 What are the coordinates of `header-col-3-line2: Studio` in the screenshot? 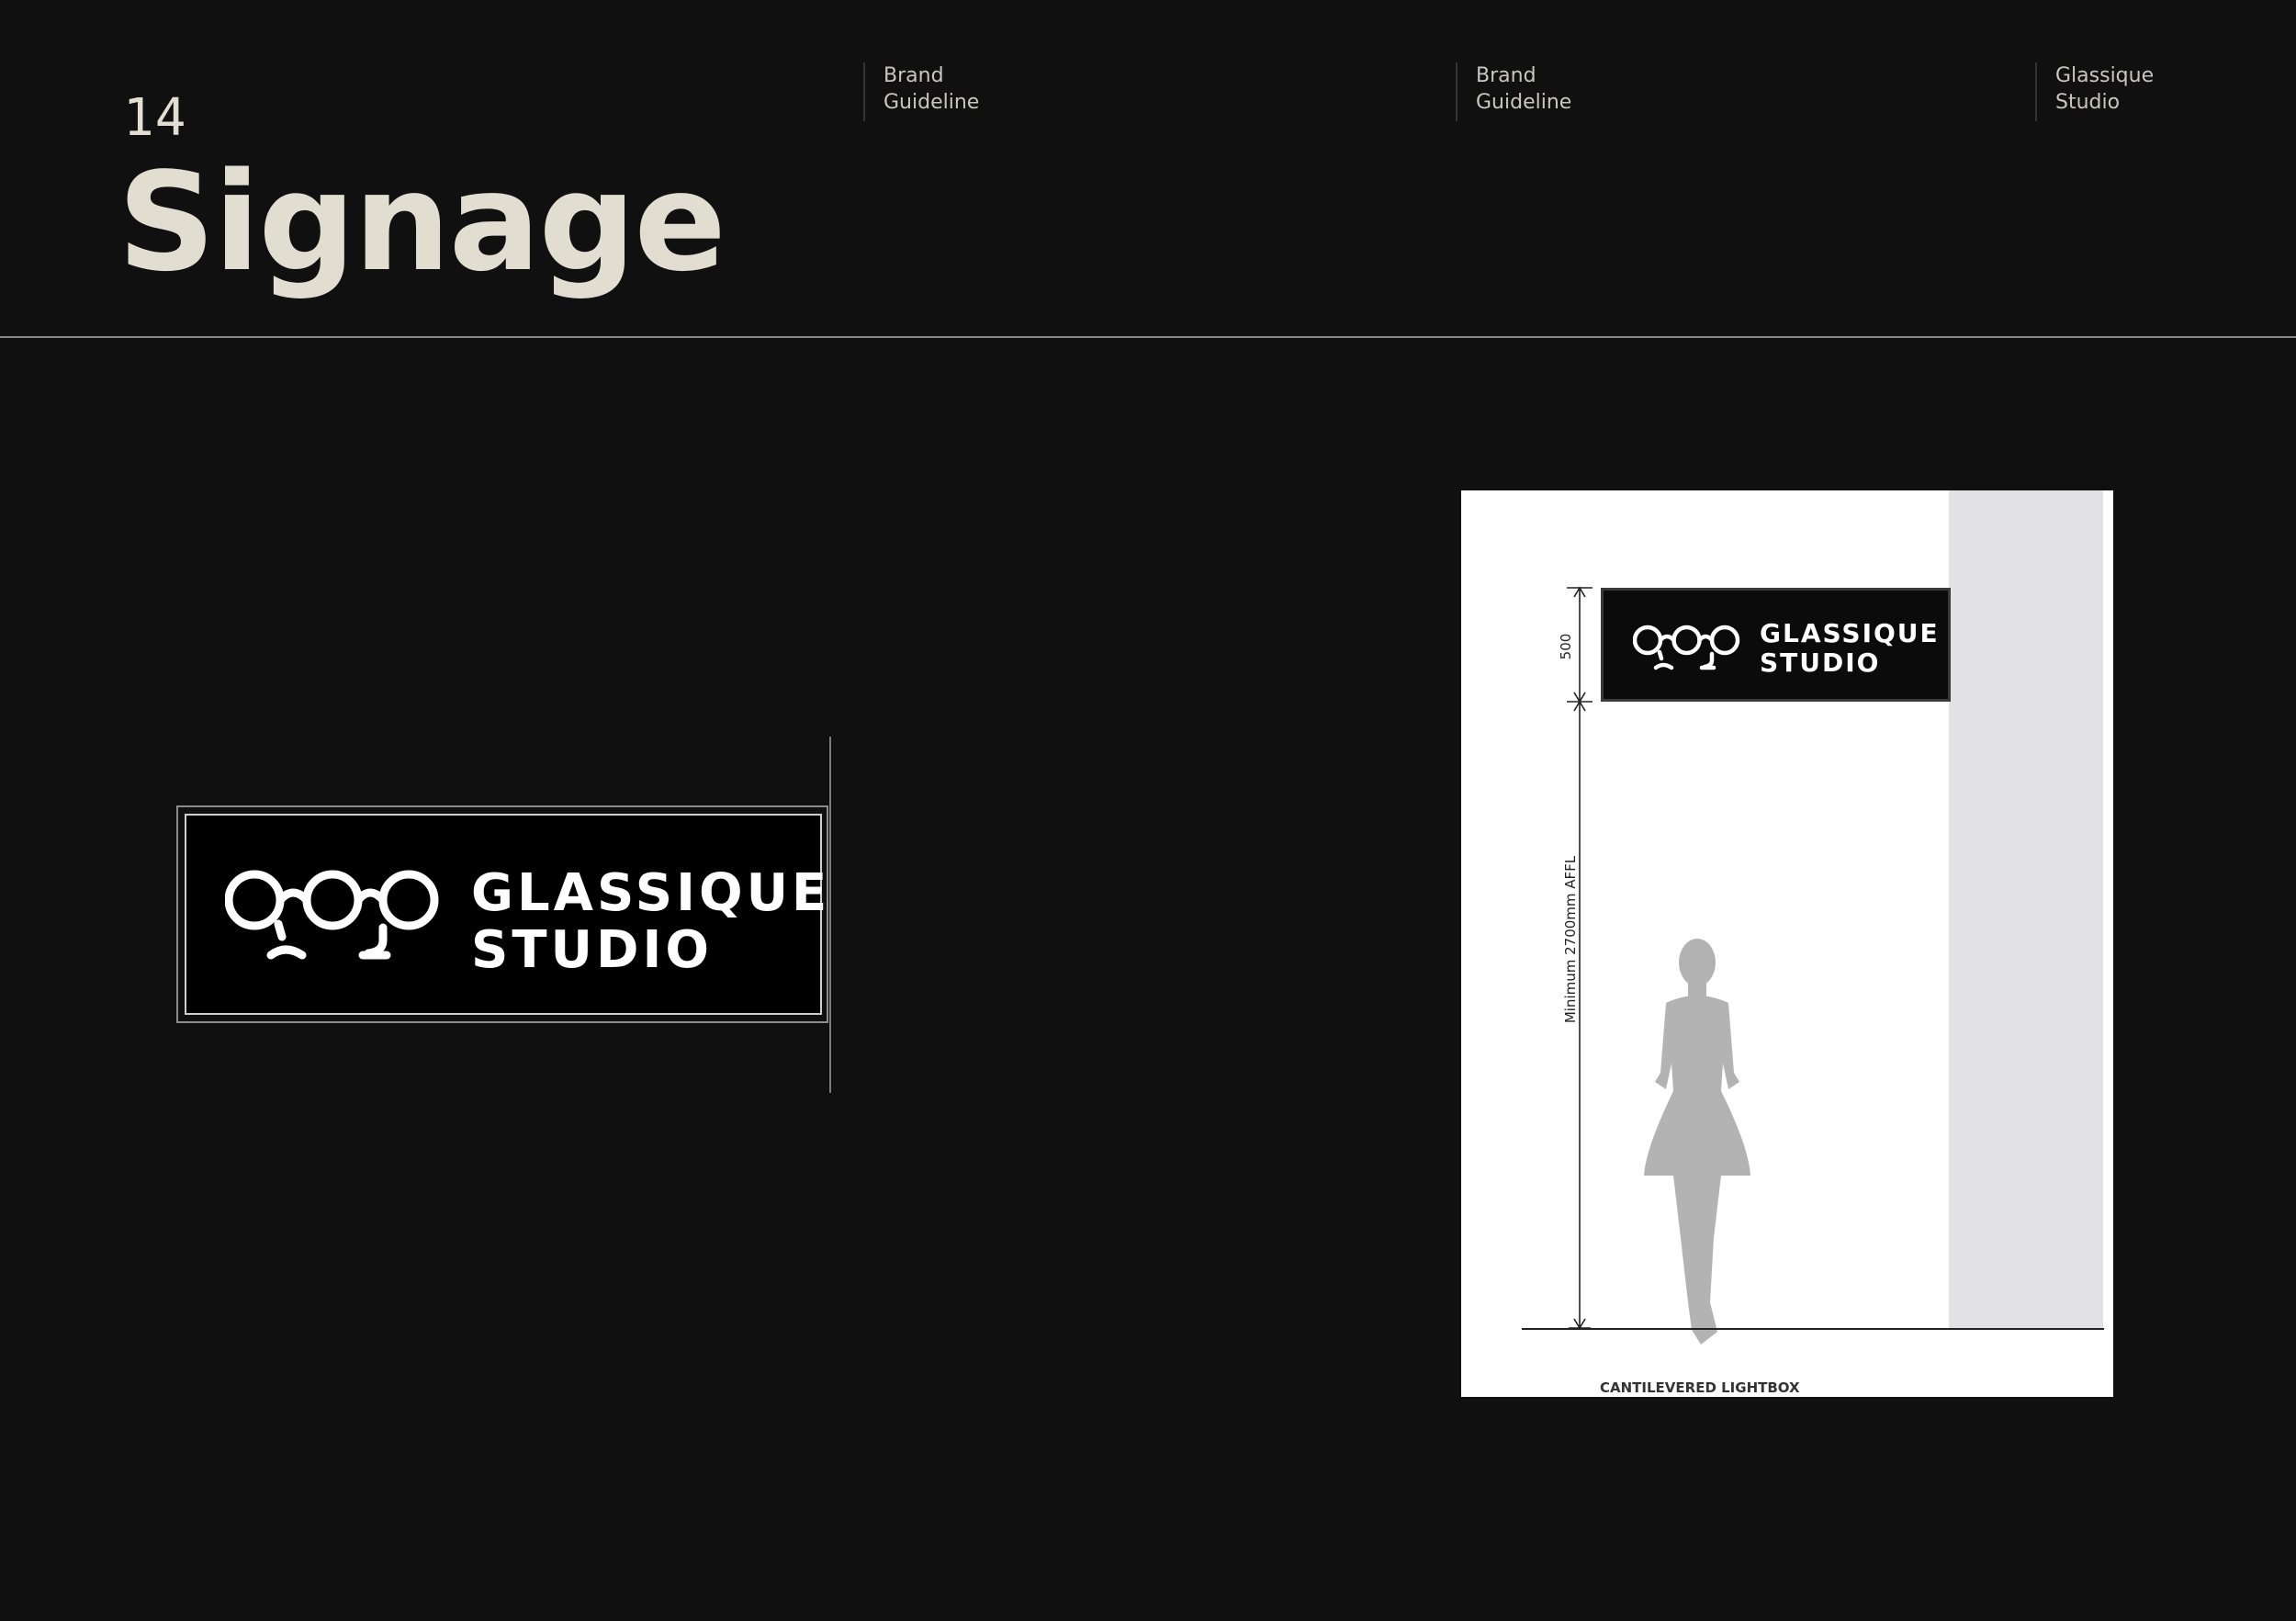 It's located at (2088, 102).